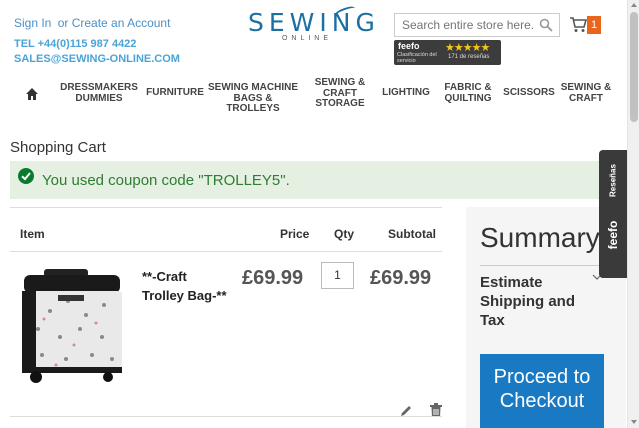  I want to click on search-box, so click(477, 25).